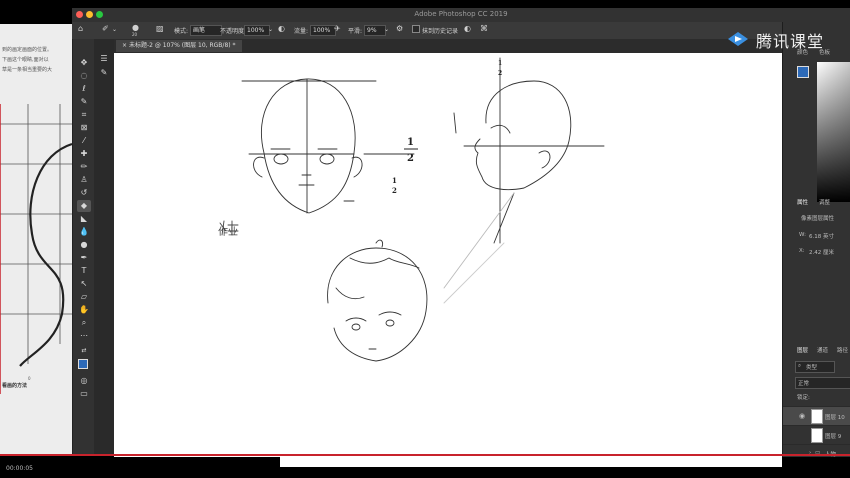 The height and width of the screenshot is (478, 850). I want to click on reference-text-line: 草是一条相当重要的大, so click(27, 70).